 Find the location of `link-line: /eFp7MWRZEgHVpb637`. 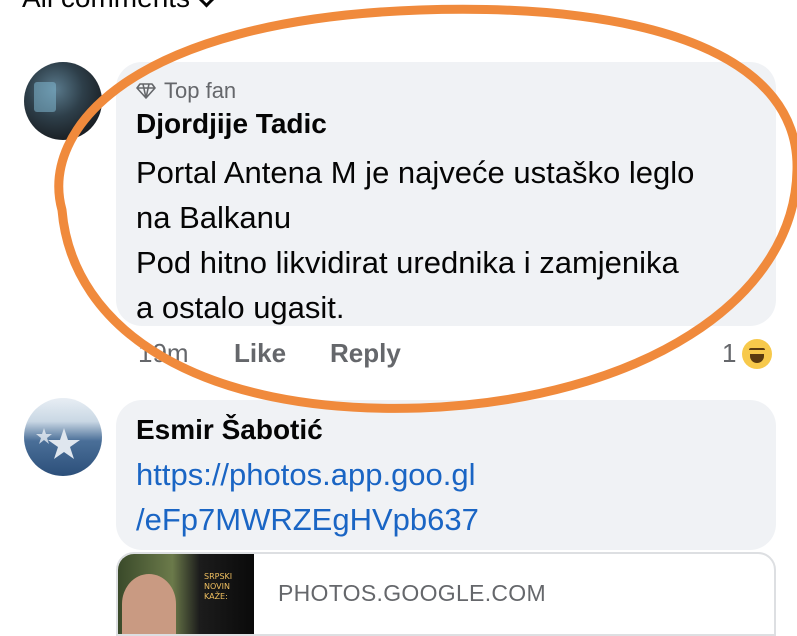

link-line: /eFp7MWRZEgHVpb637 is located at coordinates (307, 519).